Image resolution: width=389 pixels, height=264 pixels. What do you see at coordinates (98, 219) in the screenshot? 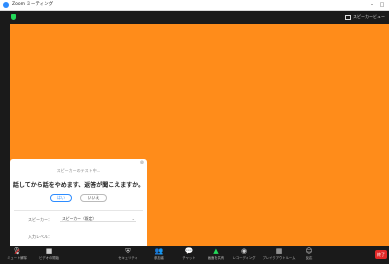
I see `speaker-select: スピーカー（既定） ⌄` at bounding box center [98, 219].